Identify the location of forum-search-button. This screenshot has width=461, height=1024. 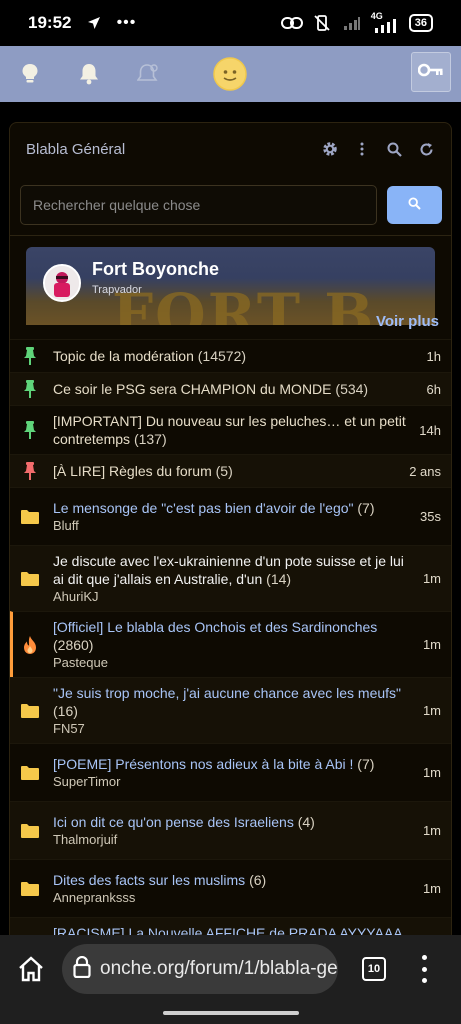
(414, 205).